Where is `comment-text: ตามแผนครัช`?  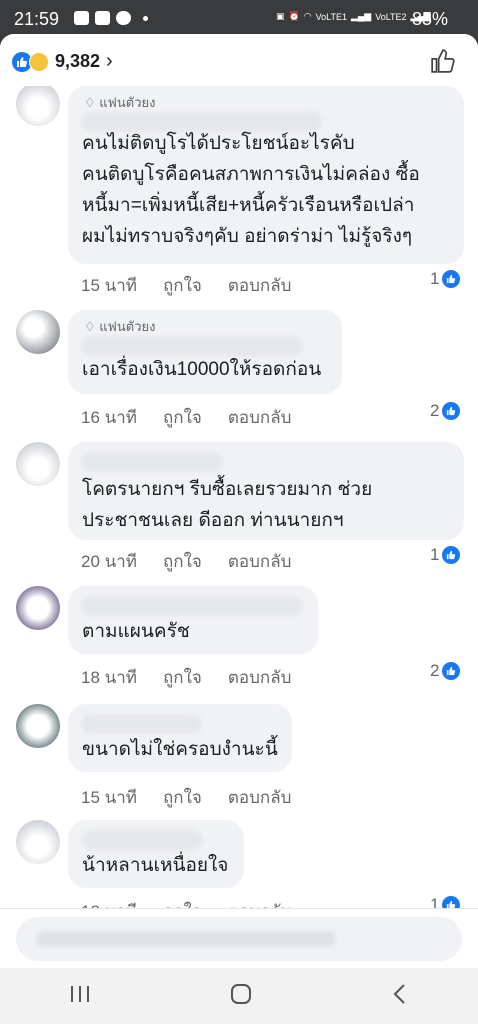
comment-text: ตามแผนครัช is located at coordinates (136, 631).